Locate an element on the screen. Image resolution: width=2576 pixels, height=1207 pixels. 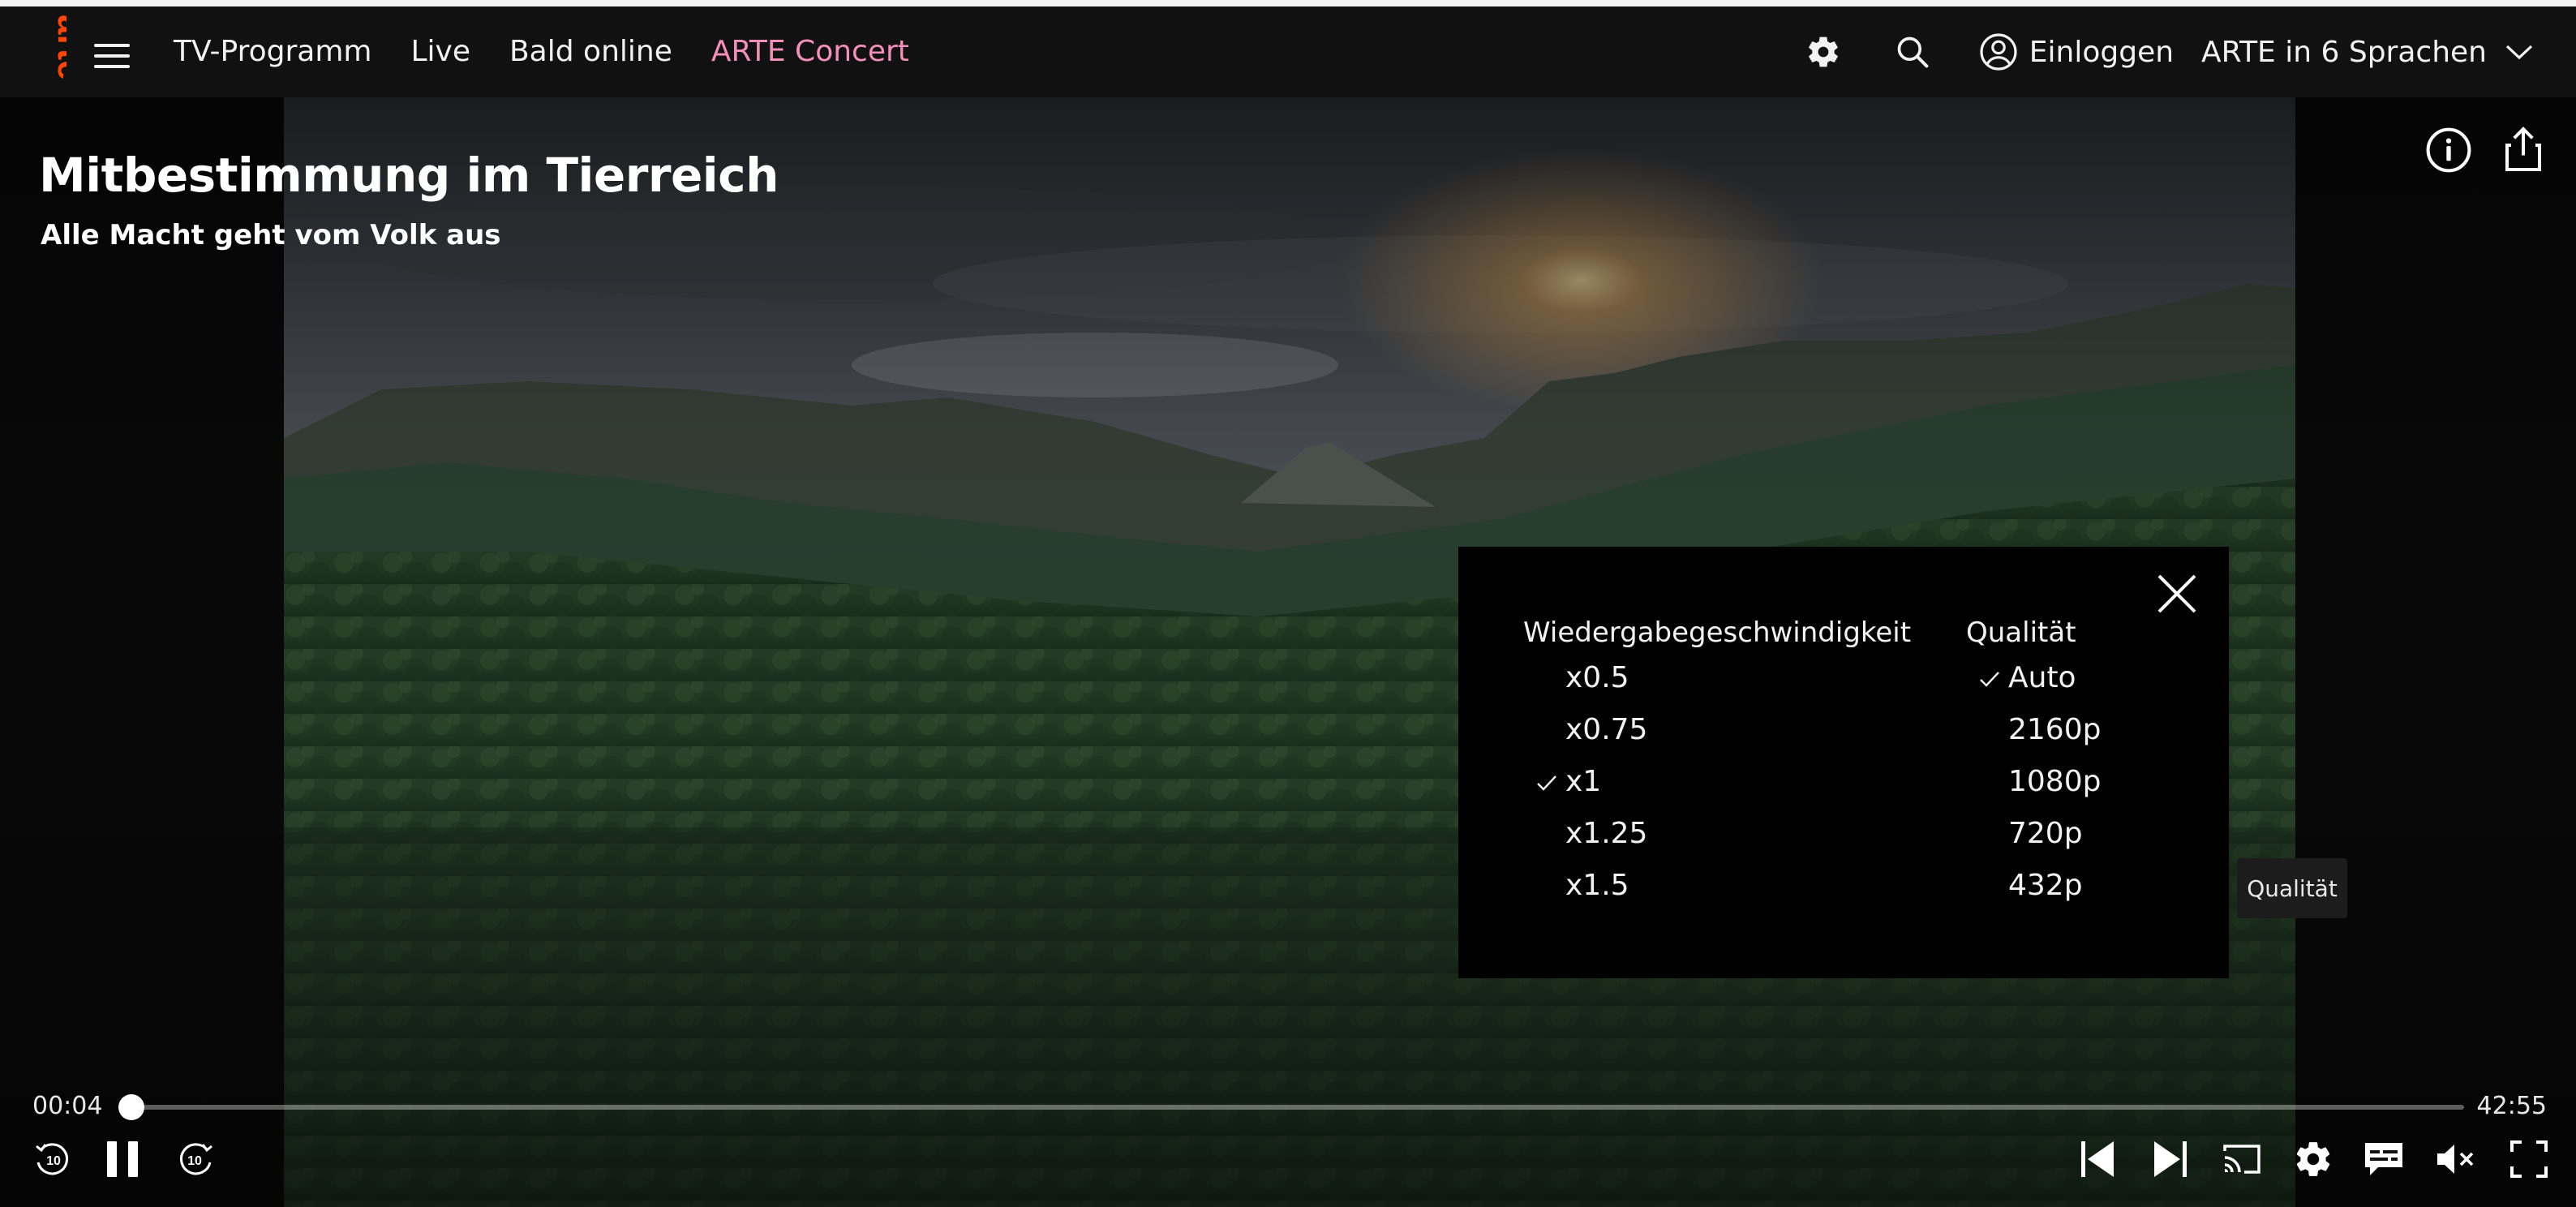
forward-10-icon: 10 is located at coordinates (195, 1159).